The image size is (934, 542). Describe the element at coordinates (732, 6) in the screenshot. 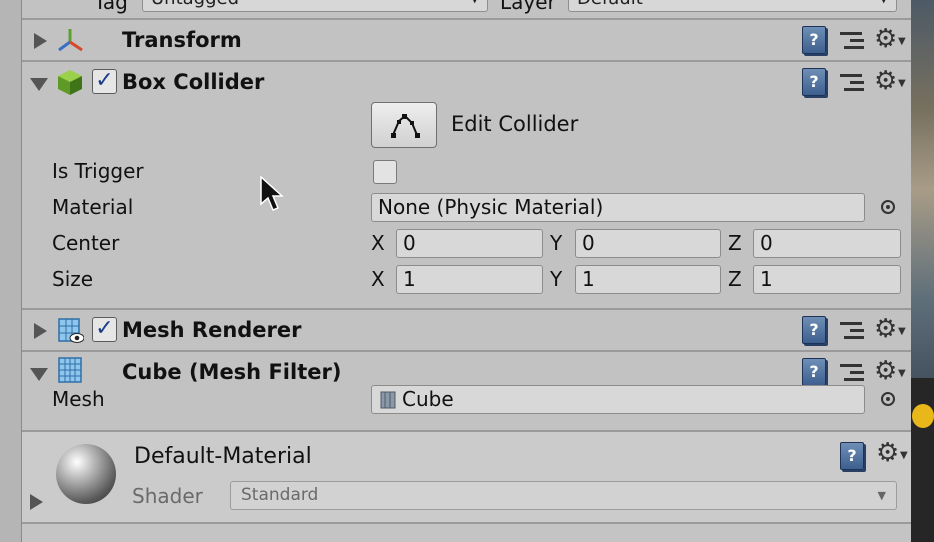

I see `layer-dropdown: Default ▼` at that location.